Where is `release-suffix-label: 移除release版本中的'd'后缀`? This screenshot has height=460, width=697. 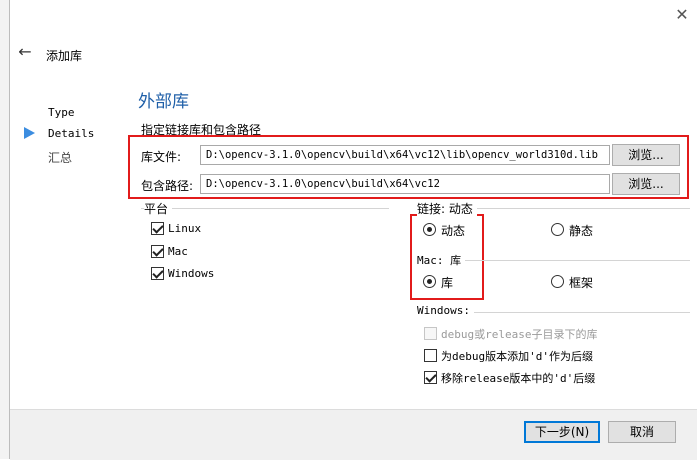
release-suffix-label: 移除release版本中的'd'后缀 is located at coordinates (518, 378).